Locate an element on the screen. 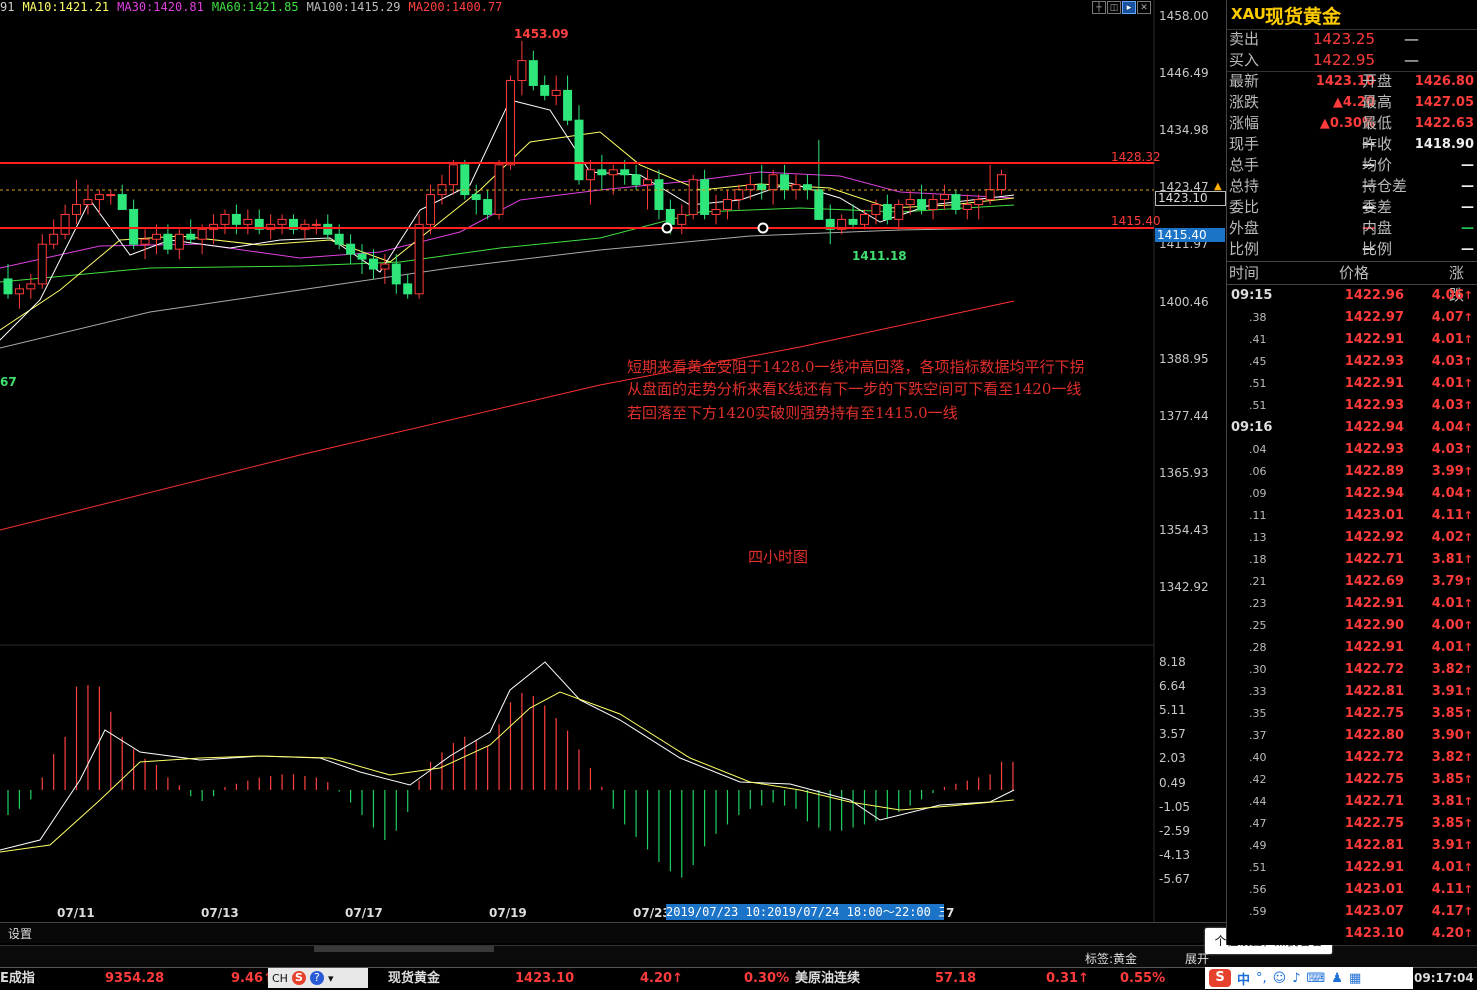 The width and height of the screenshot is (1477, 990). split-icon: ◫ is located at coordinates (1114, 7).